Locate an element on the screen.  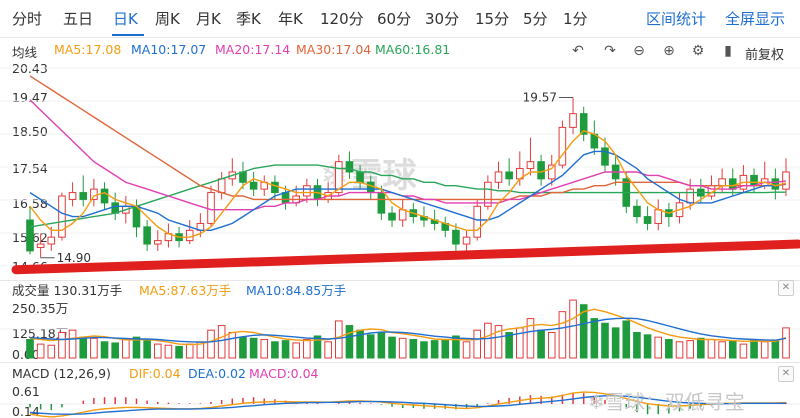
tab-monthly-k: 月K is located at coordinates (208, 18).